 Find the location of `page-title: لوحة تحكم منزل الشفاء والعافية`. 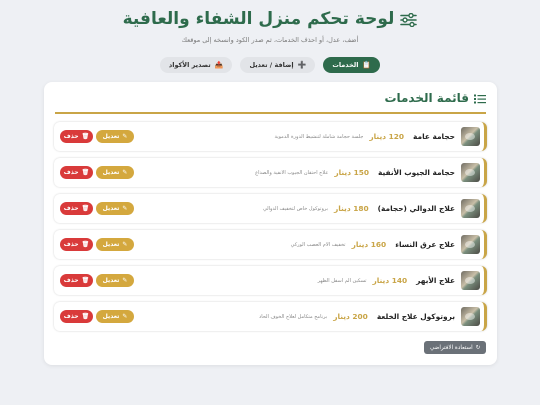

page-title: لوحة تحكم منزل الشفاء والعافية is located at coordinates (258, 19).